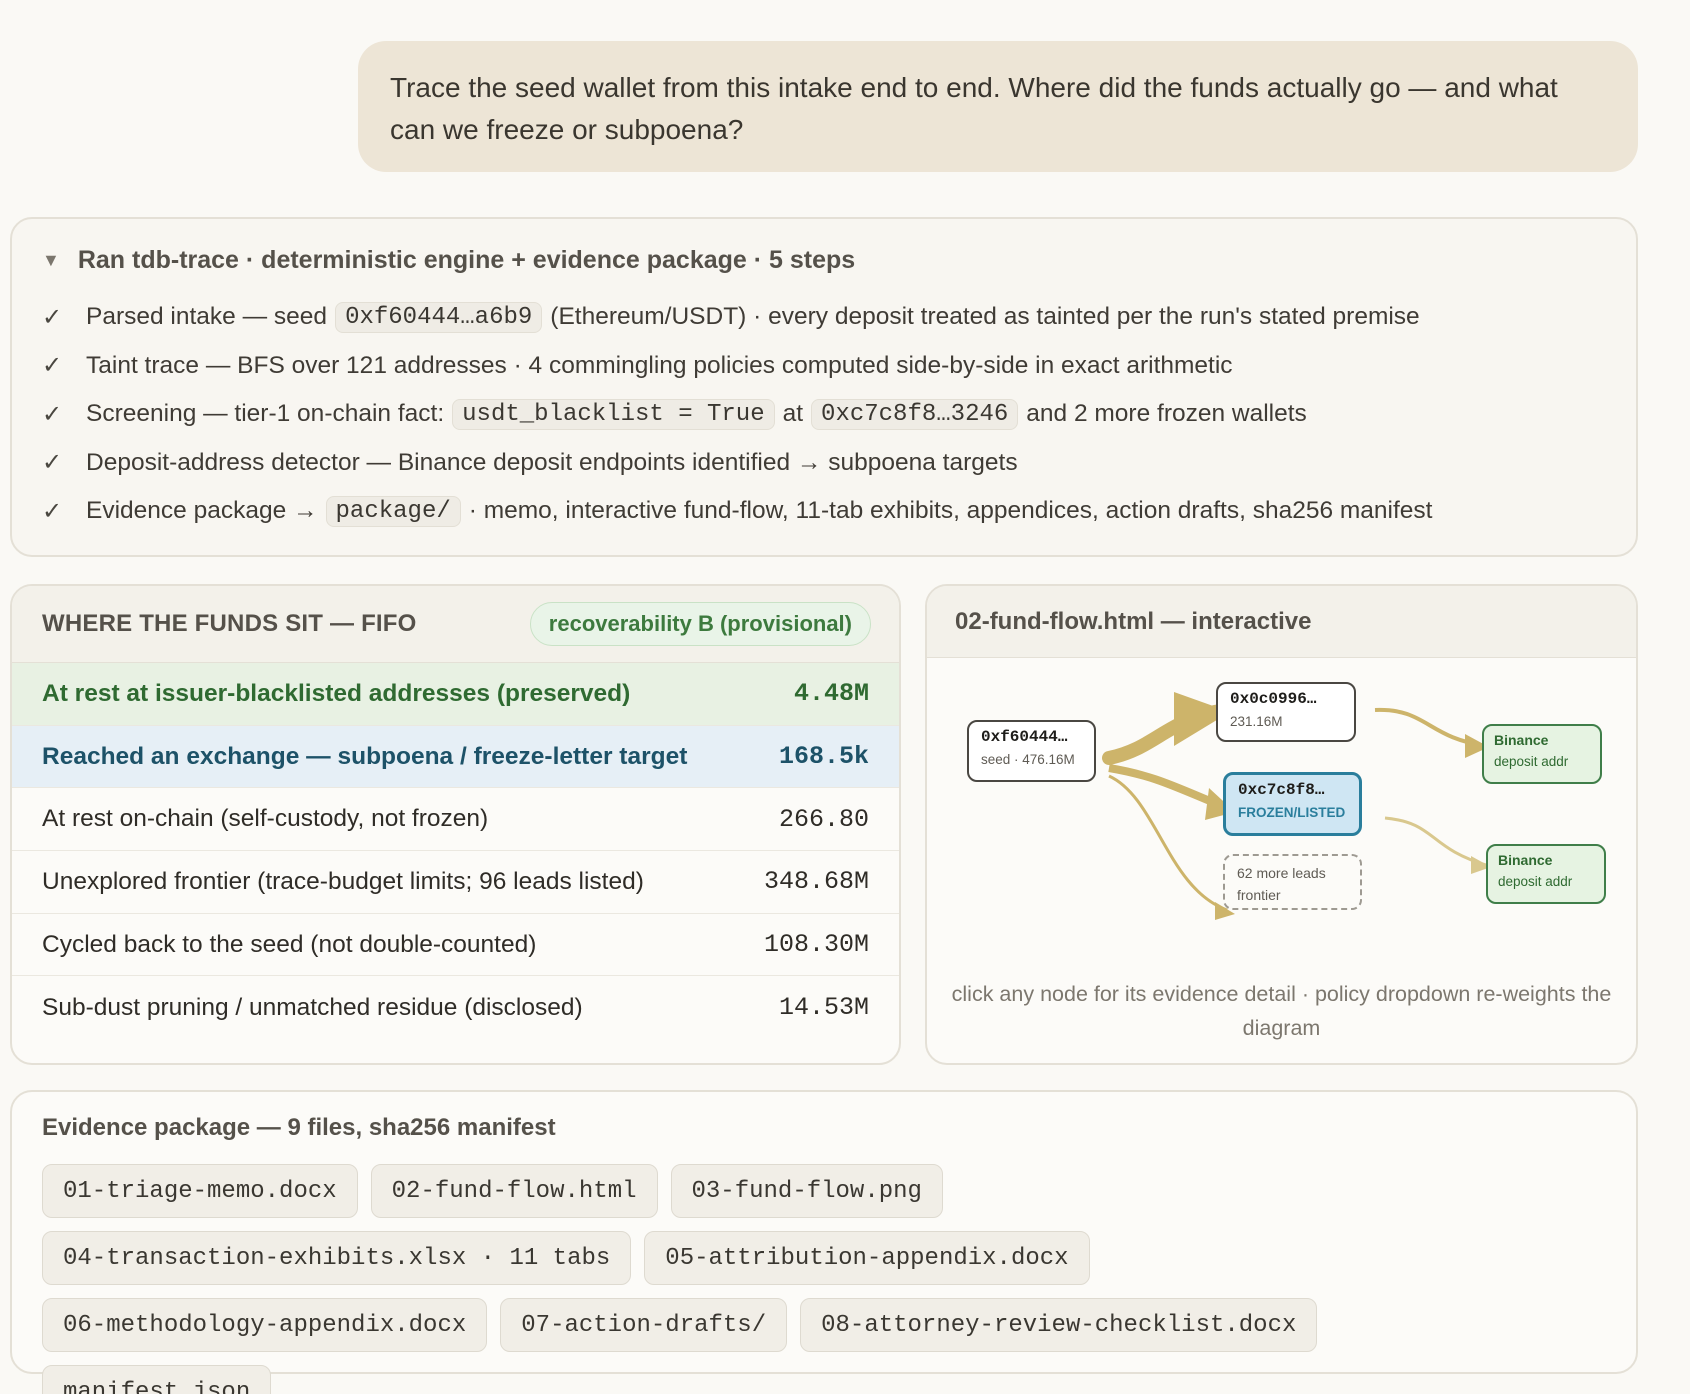 The height and width of the screenshot is (1394, 1690). What do you see at coordinates (806, 1191) in the screenshot?
I see `file-chip-fund-flow-png: 03-fund-flow.png` at bounding box center [806, 1191].